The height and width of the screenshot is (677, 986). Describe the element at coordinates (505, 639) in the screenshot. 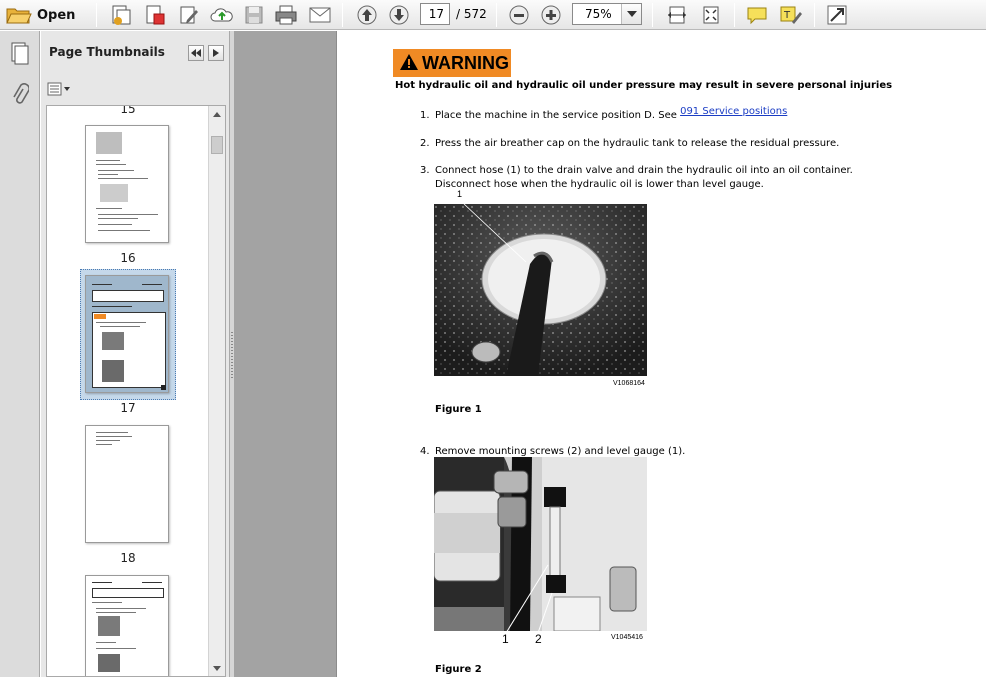

I see `figure2-callout-1: 1` at that location.